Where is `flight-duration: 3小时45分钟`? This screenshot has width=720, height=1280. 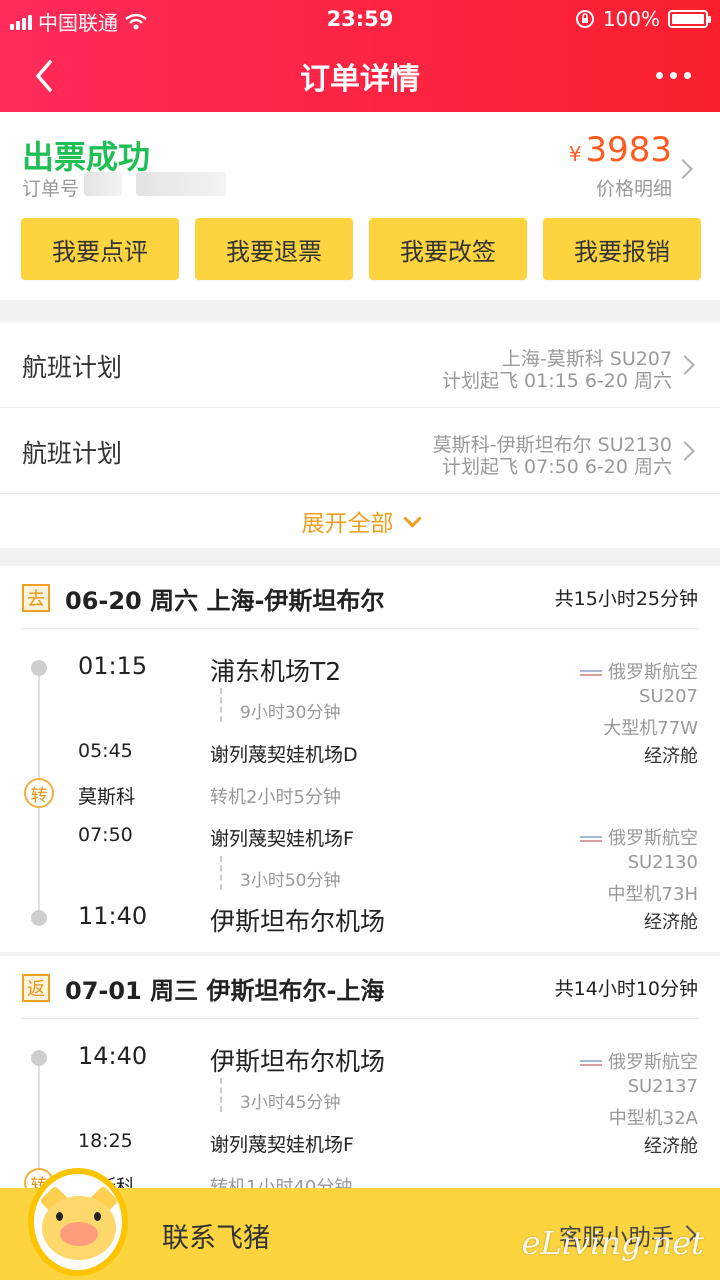
flight-duration: 3小时45分钟 is located at coordinates (290, 1103).